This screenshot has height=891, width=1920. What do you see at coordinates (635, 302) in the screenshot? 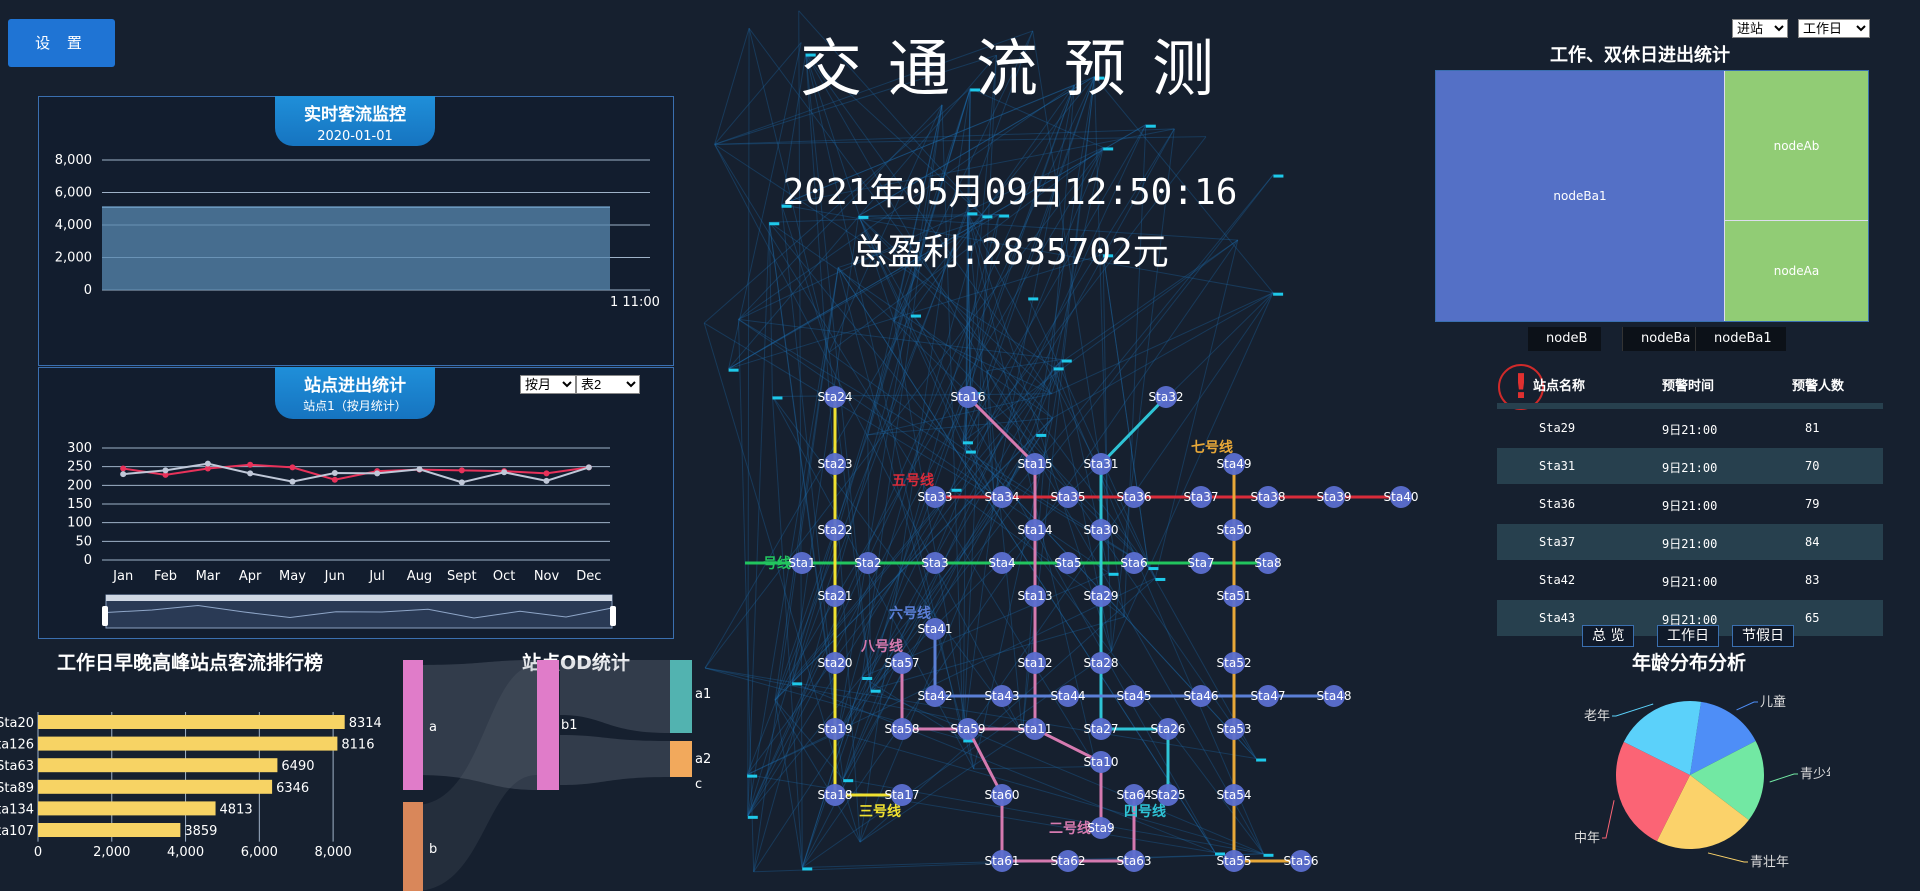
I see `rt-xtick: 1 11:00` at bounding box center [635, 302].